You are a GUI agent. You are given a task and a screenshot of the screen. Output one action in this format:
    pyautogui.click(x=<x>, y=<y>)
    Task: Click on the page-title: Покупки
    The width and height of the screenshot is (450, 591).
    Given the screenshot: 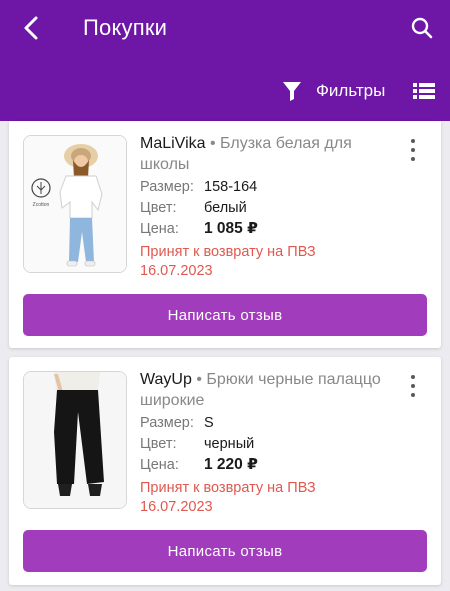 What is the action you would take?
    pyautogui.click(x=125, y=27)
    